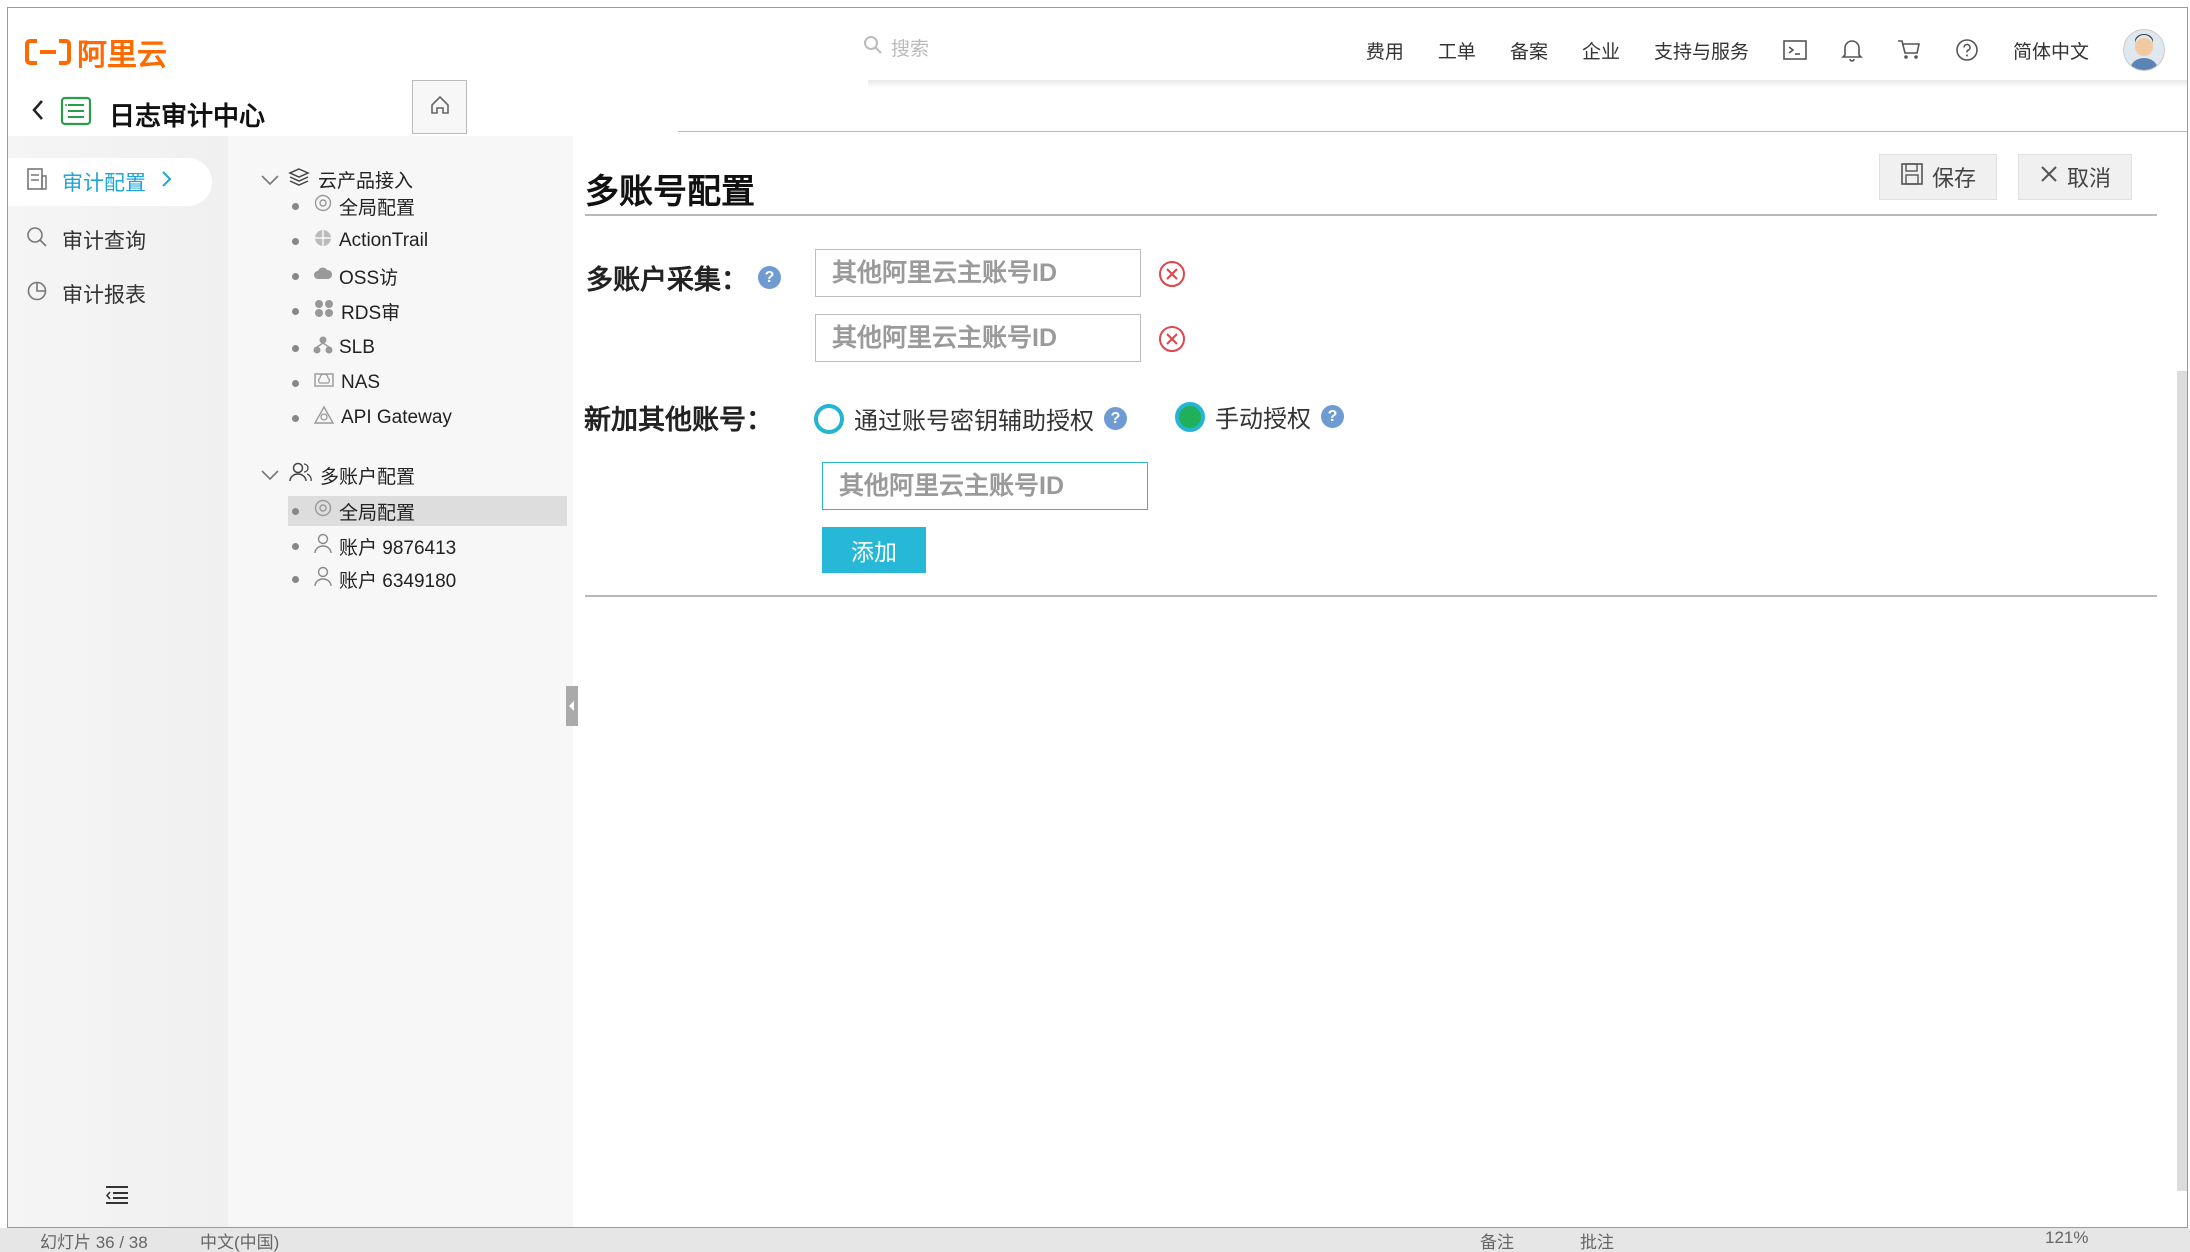  Describe the element at coordinates (104, 183) in the screenshot. I see `side-nav-label: 审计配置` at that location.